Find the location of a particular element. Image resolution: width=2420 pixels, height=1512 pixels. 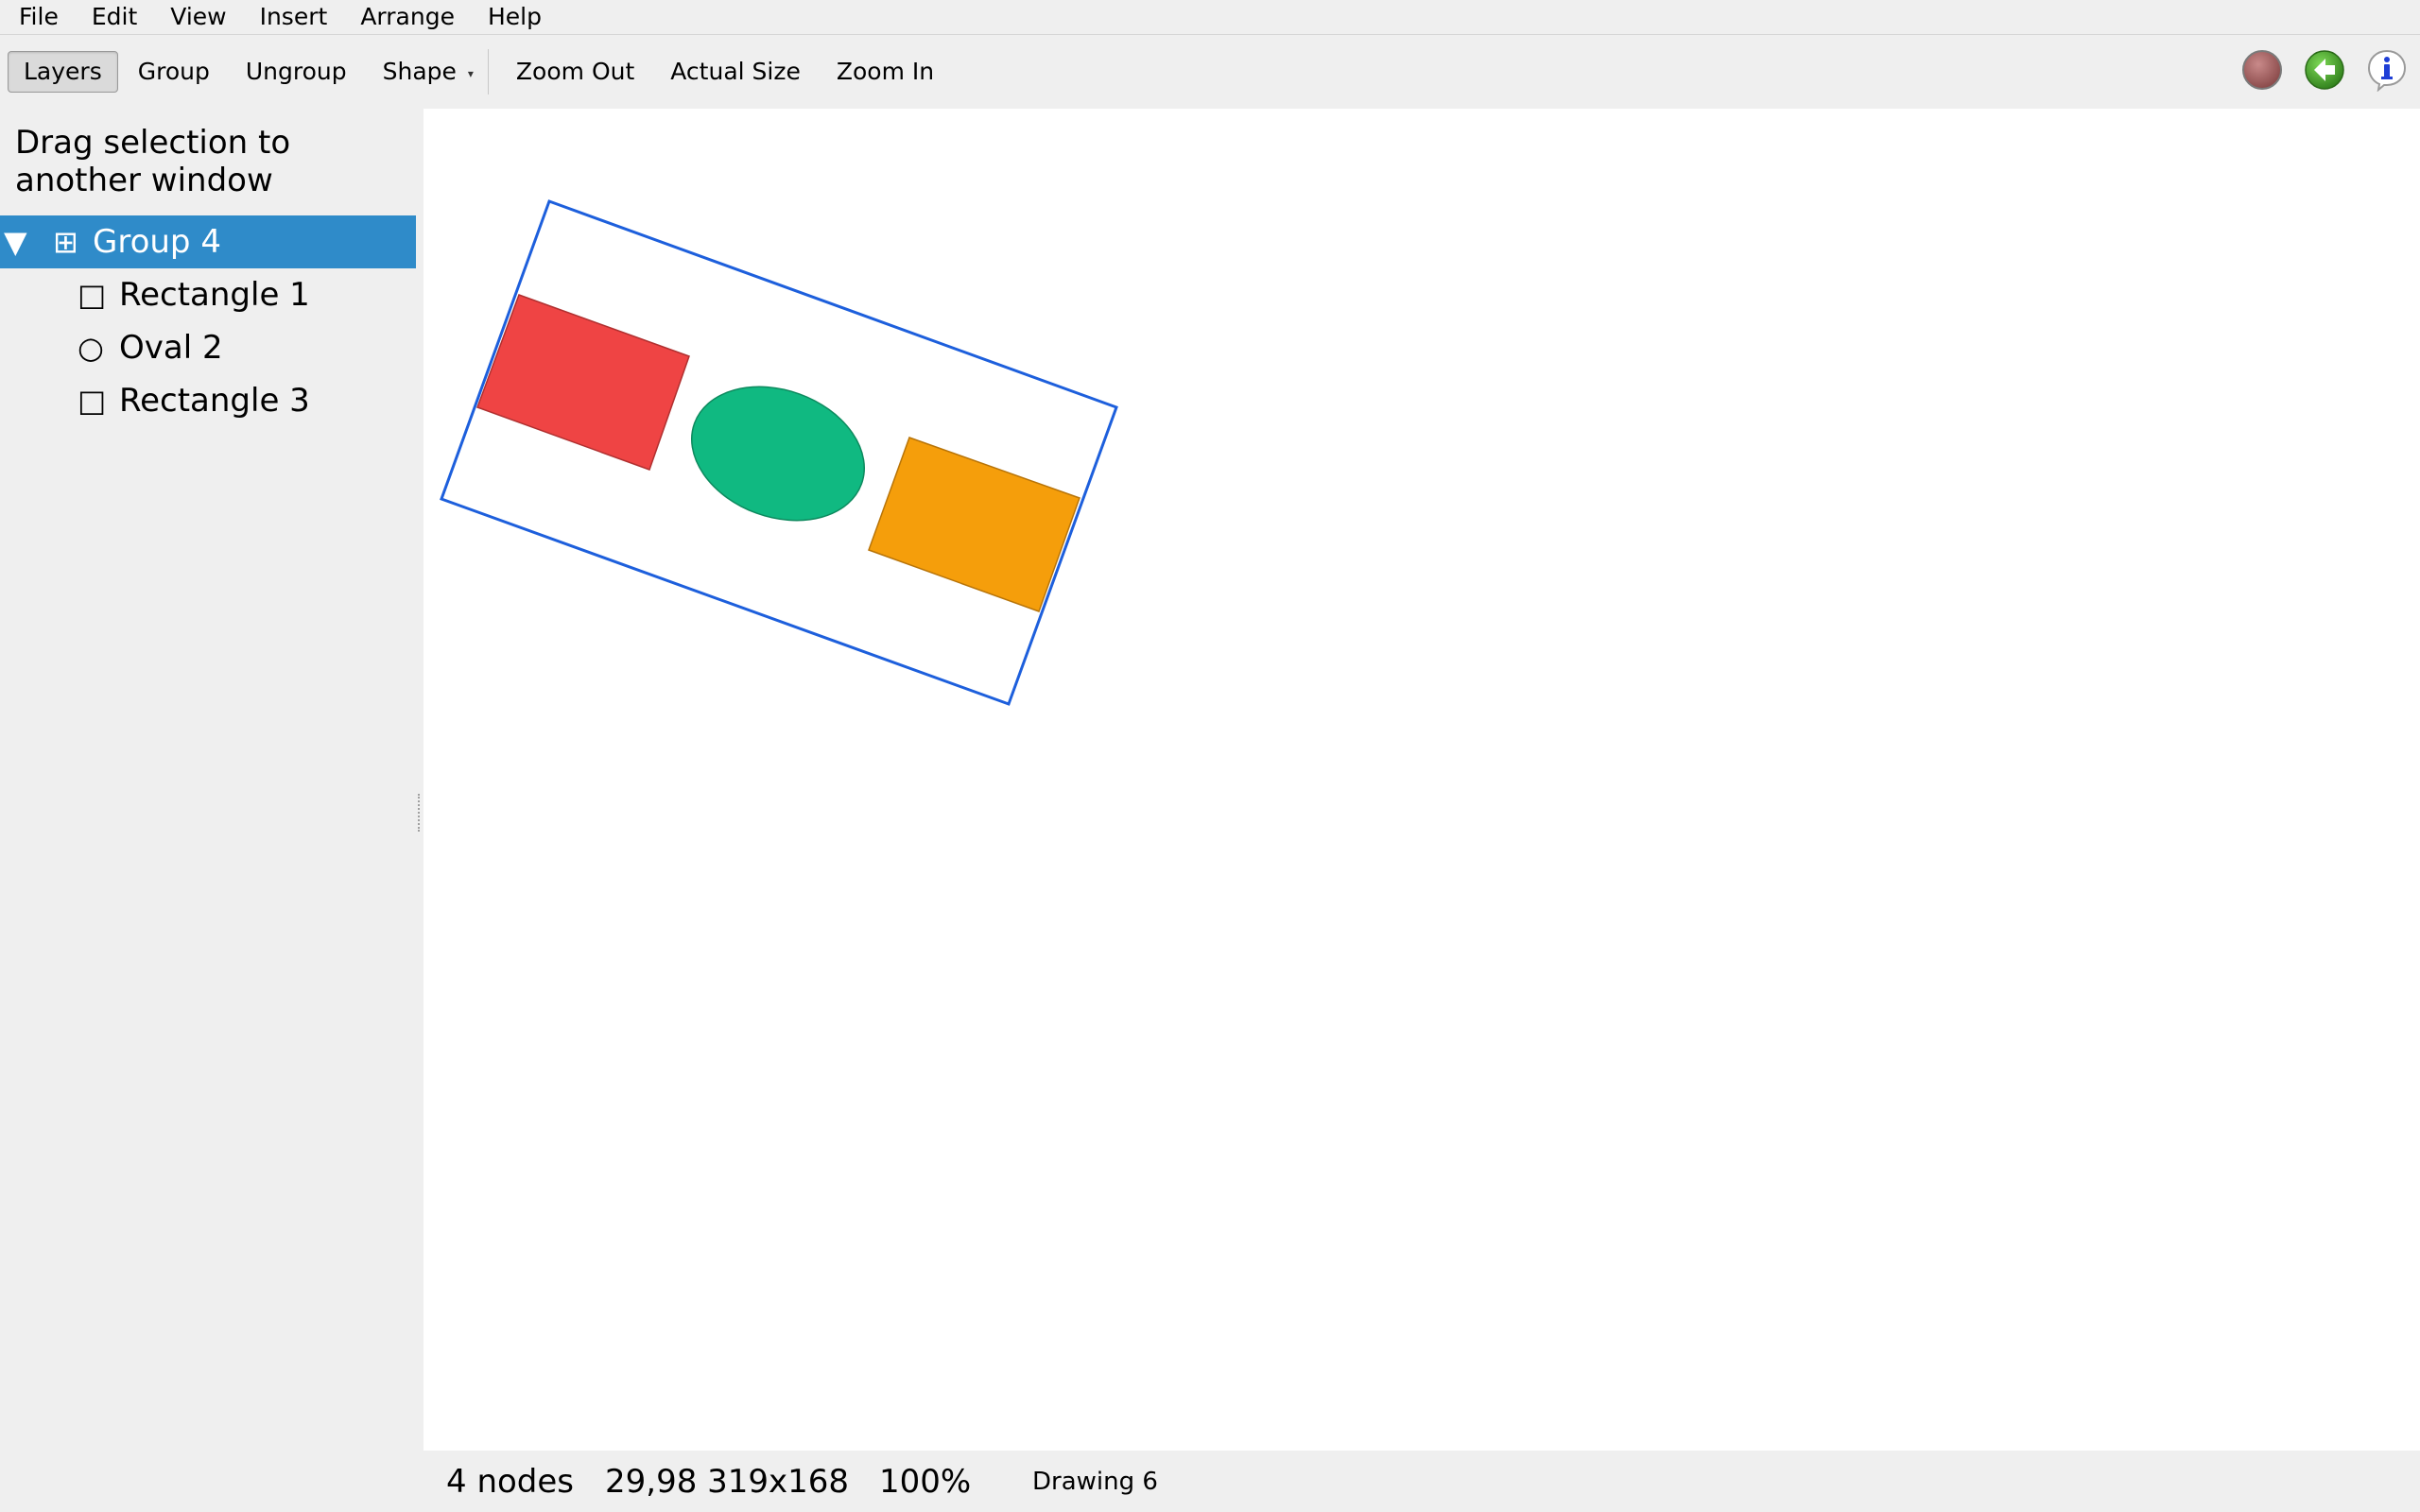

tree-item-rectangle-1: □ Rectangle 1 is located at coordinates (208, 294).